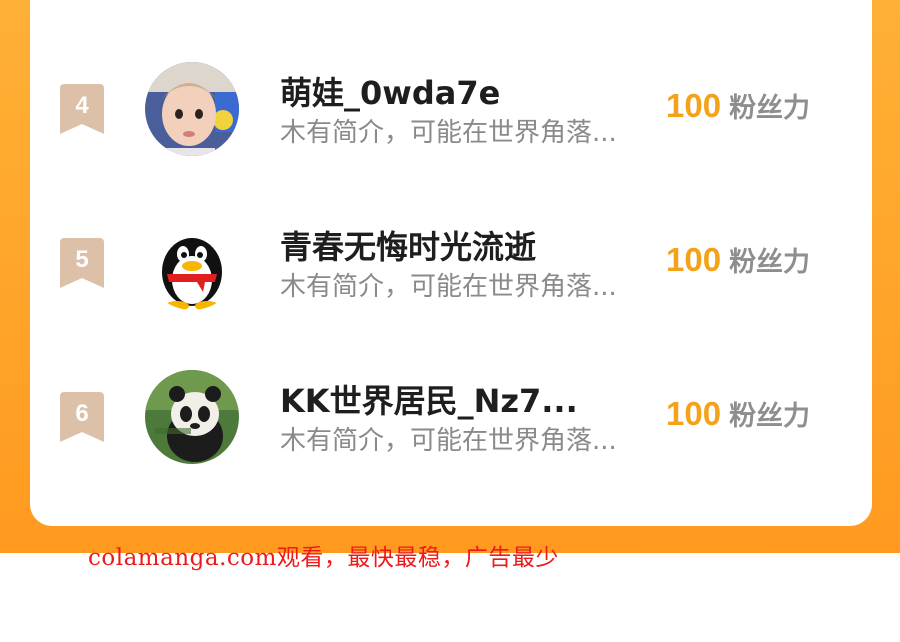 Image resolution: width=900 pixels, height=642 pixels. I want to click on rank-badge: 5, so click(82, 263).